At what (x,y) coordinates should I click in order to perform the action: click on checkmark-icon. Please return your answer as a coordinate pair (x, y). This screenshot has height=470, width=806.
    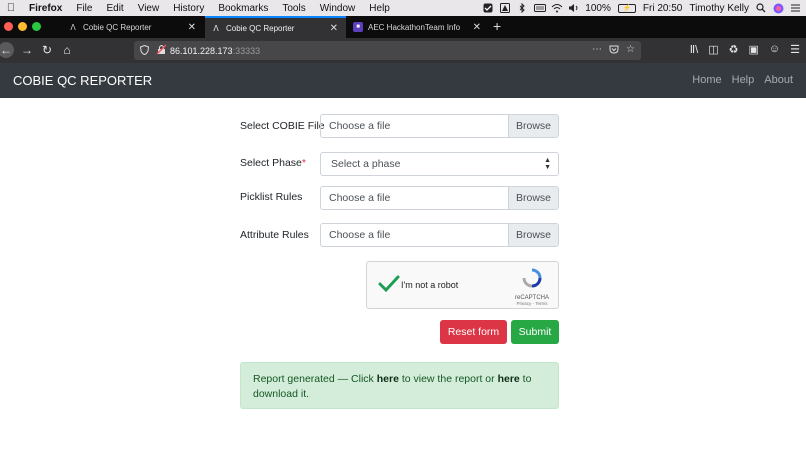
    Looking at the image, I should click on (389, 284).